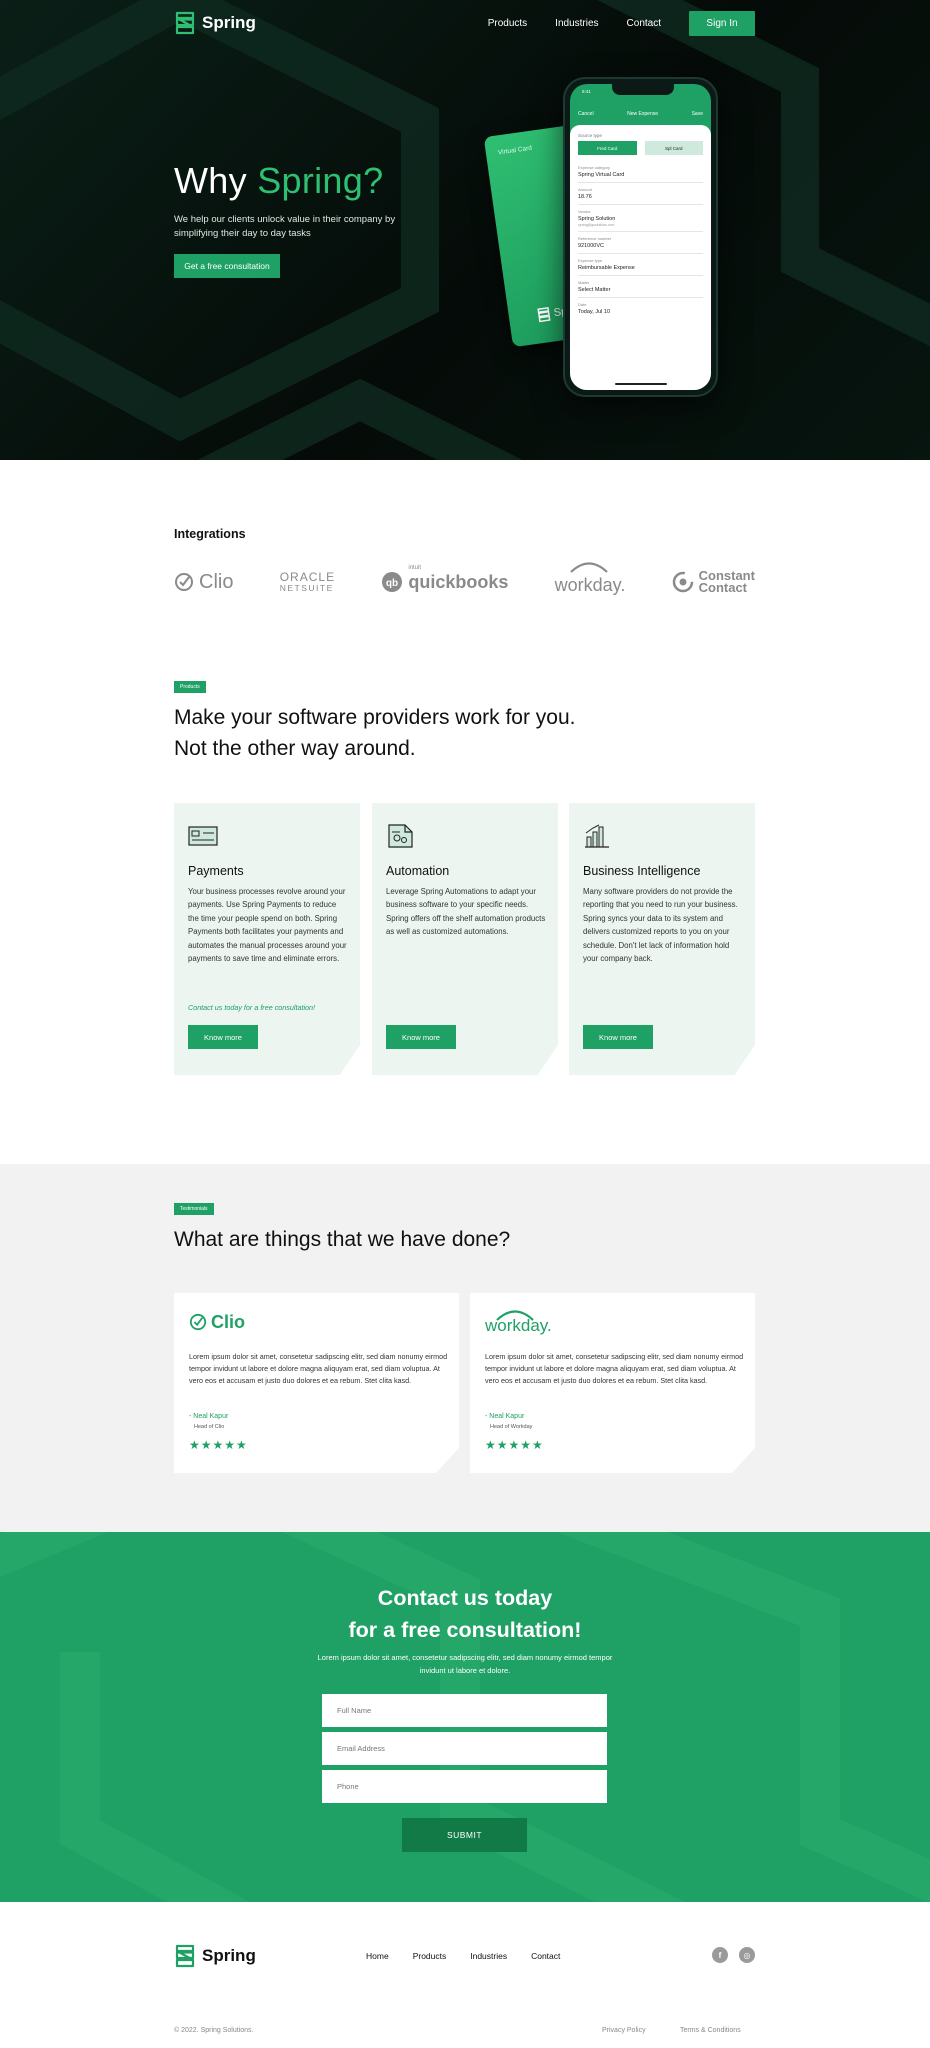 The width and height of the screenshot is (930, 2048). I want to click on nav-link-contact: Contact, so click(644, 23).